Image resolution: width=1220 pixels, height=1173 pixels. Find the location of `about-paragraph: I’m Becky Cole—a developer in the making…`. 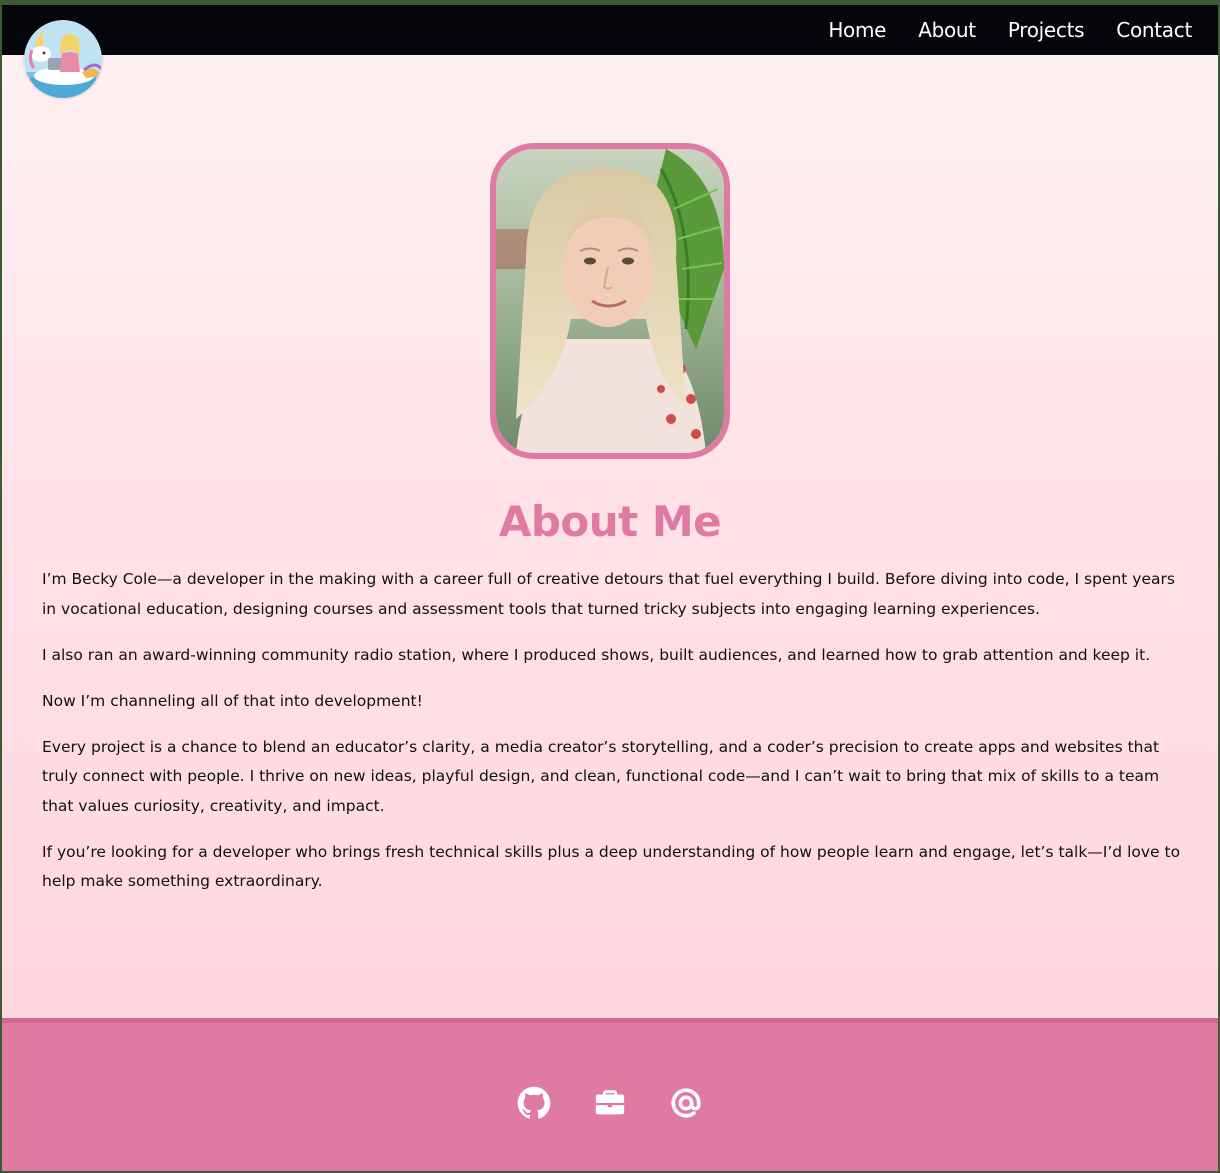

about-paragraph: I’m Becky Cole—a developer in the making… is located at coordinates (608, 594).